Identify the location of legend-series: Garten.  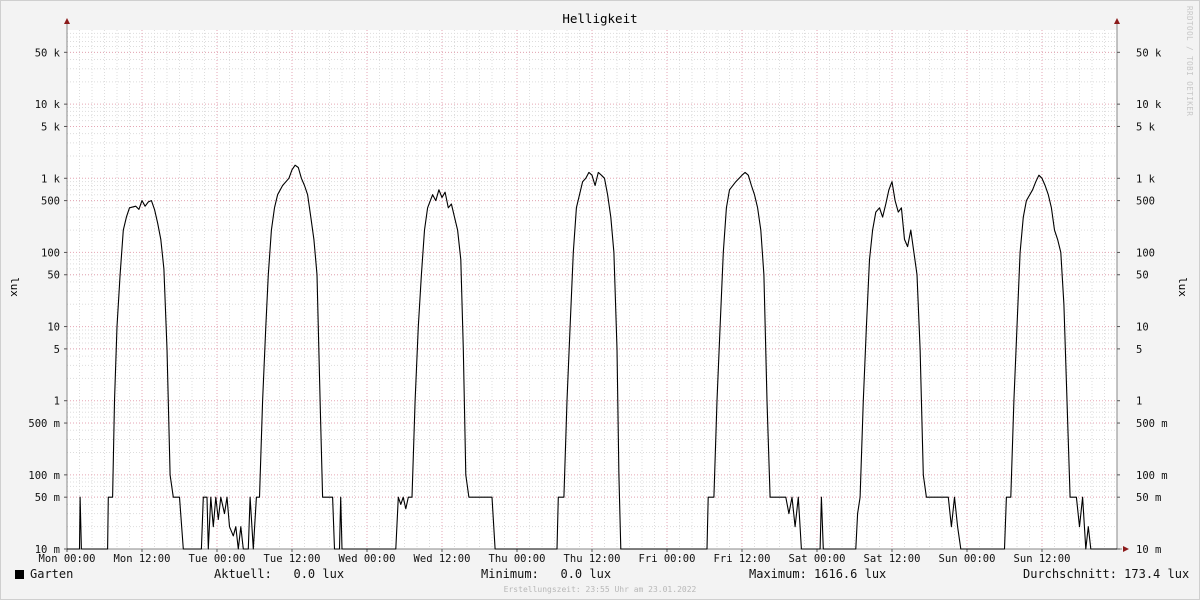
(44, 574).